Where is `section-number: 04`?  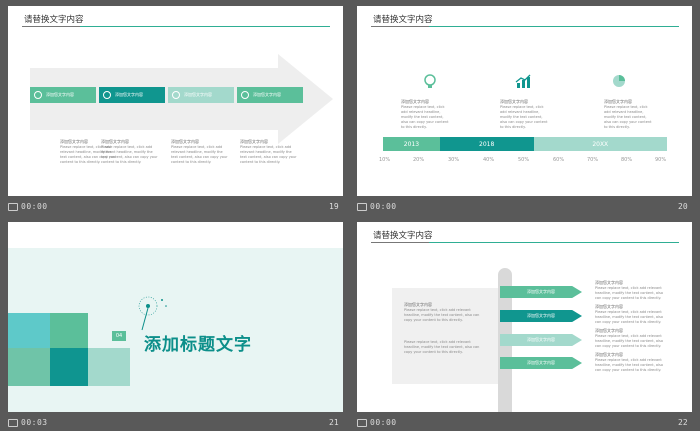
section-number: 04 is located at coordinates (119, 336).